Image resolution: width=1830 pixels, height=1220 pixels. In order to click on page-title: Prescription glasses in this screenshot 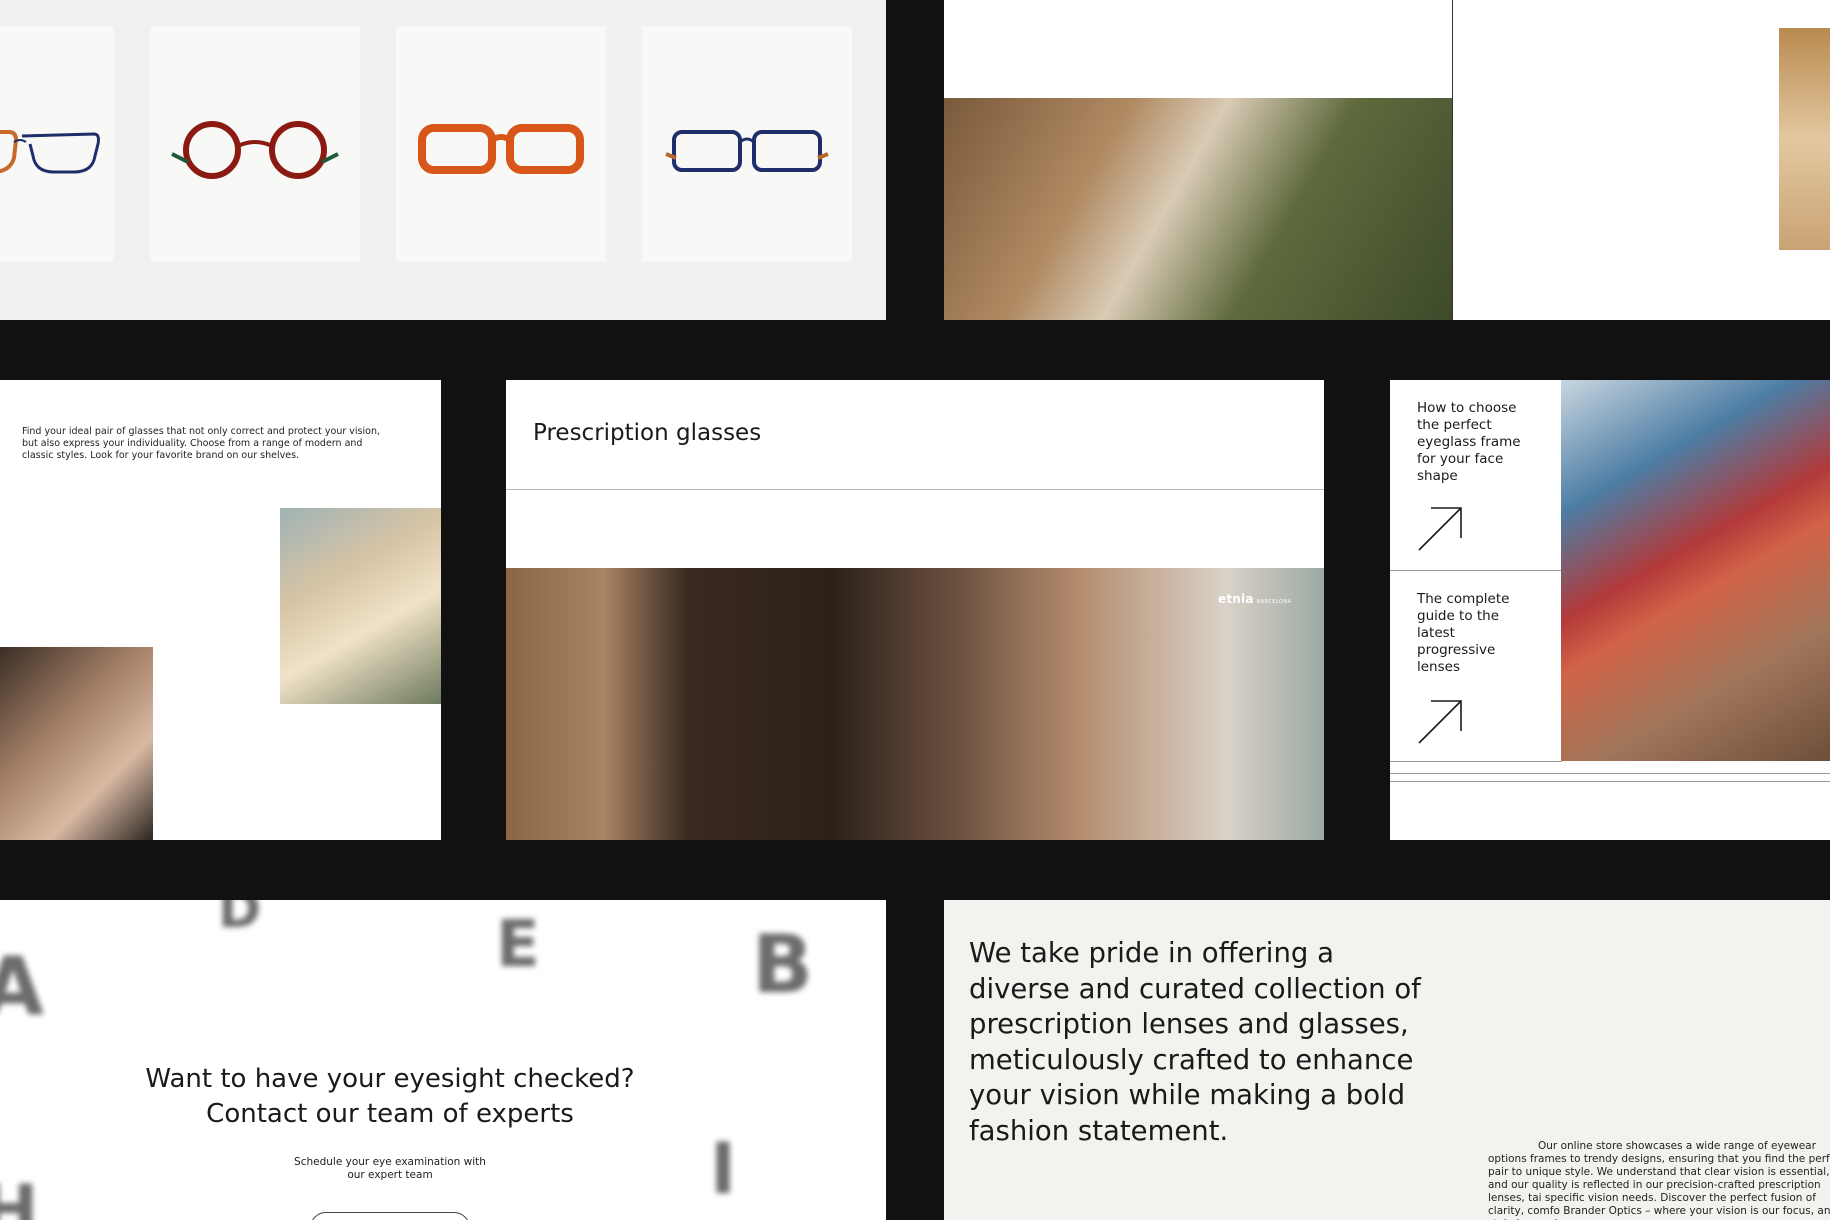, I will do `click(647, 433)`.